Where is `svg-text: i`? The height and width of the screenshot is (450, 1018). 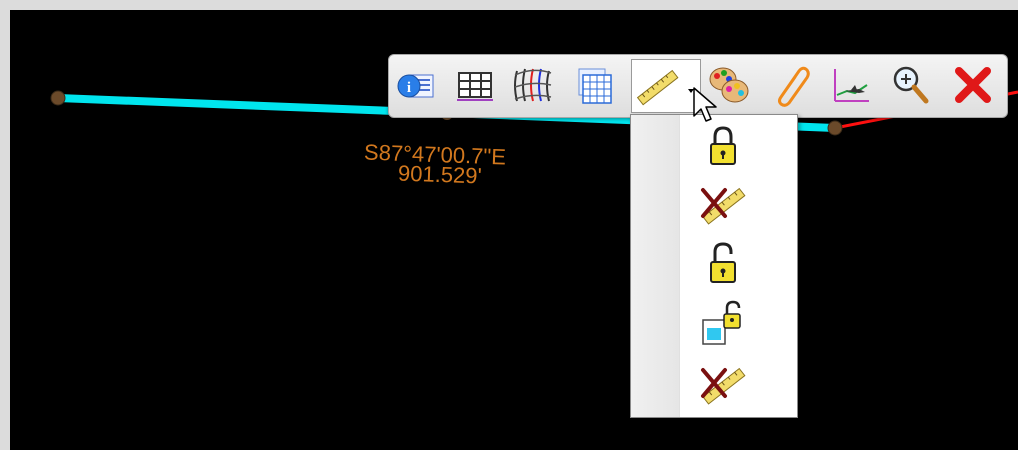 svg-text: i is located at coordinates (409, 88).